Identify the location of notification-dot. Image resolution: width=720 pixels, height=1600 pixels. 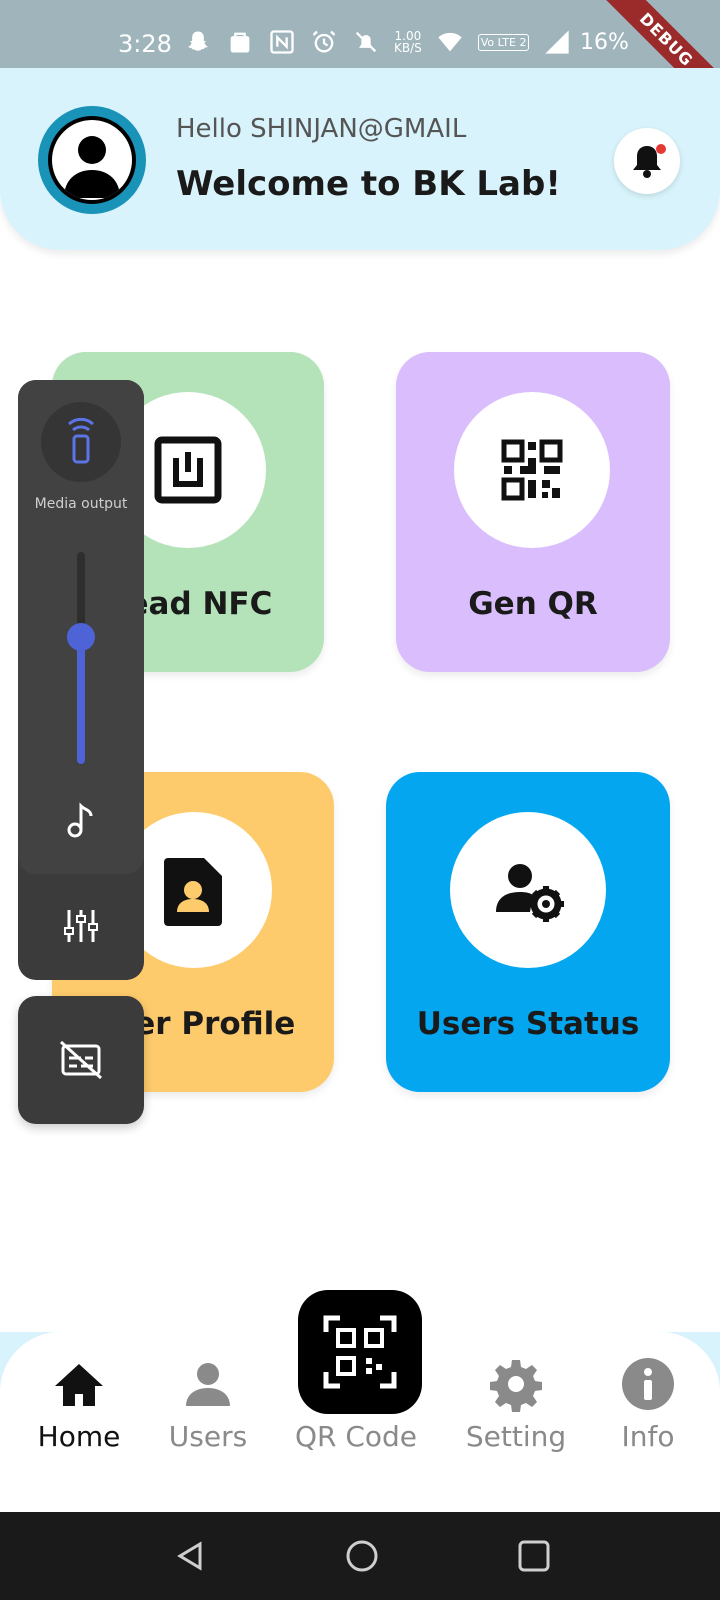
(661, 149).